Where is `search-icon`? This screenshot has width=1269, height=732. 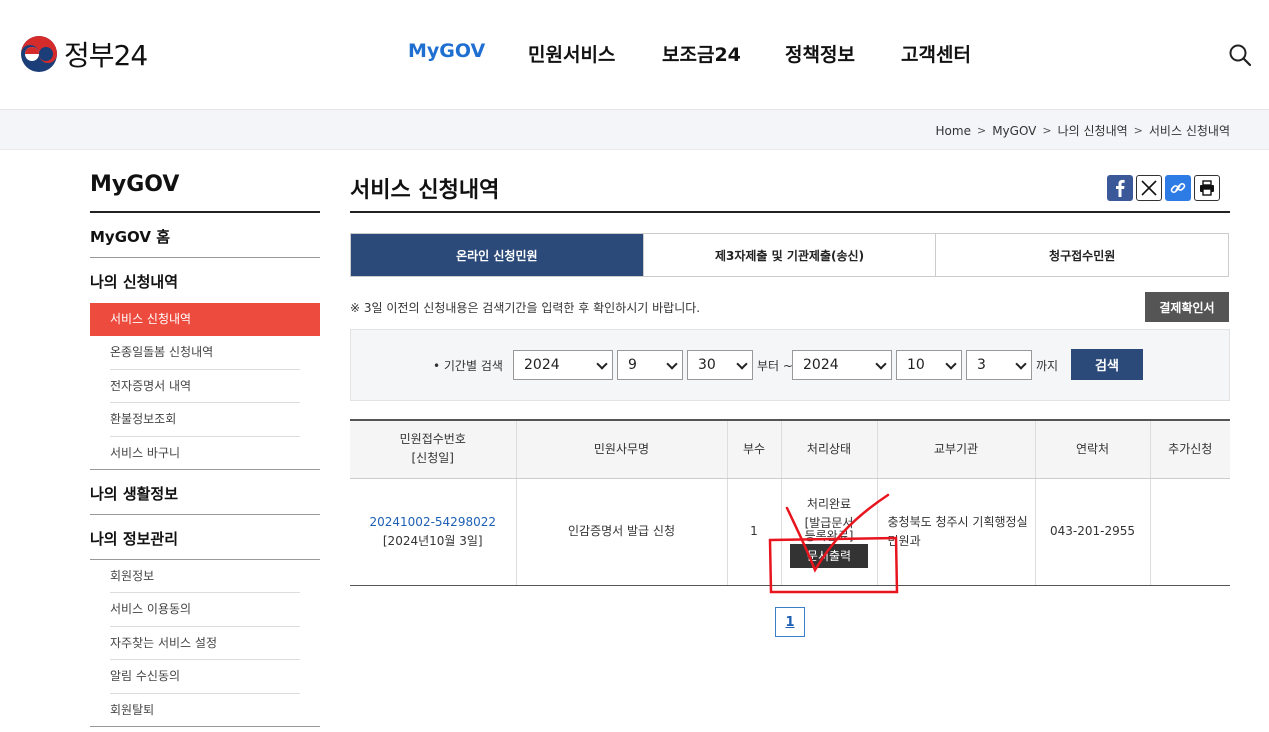
search-icon is located at coordinates (1240, 55).